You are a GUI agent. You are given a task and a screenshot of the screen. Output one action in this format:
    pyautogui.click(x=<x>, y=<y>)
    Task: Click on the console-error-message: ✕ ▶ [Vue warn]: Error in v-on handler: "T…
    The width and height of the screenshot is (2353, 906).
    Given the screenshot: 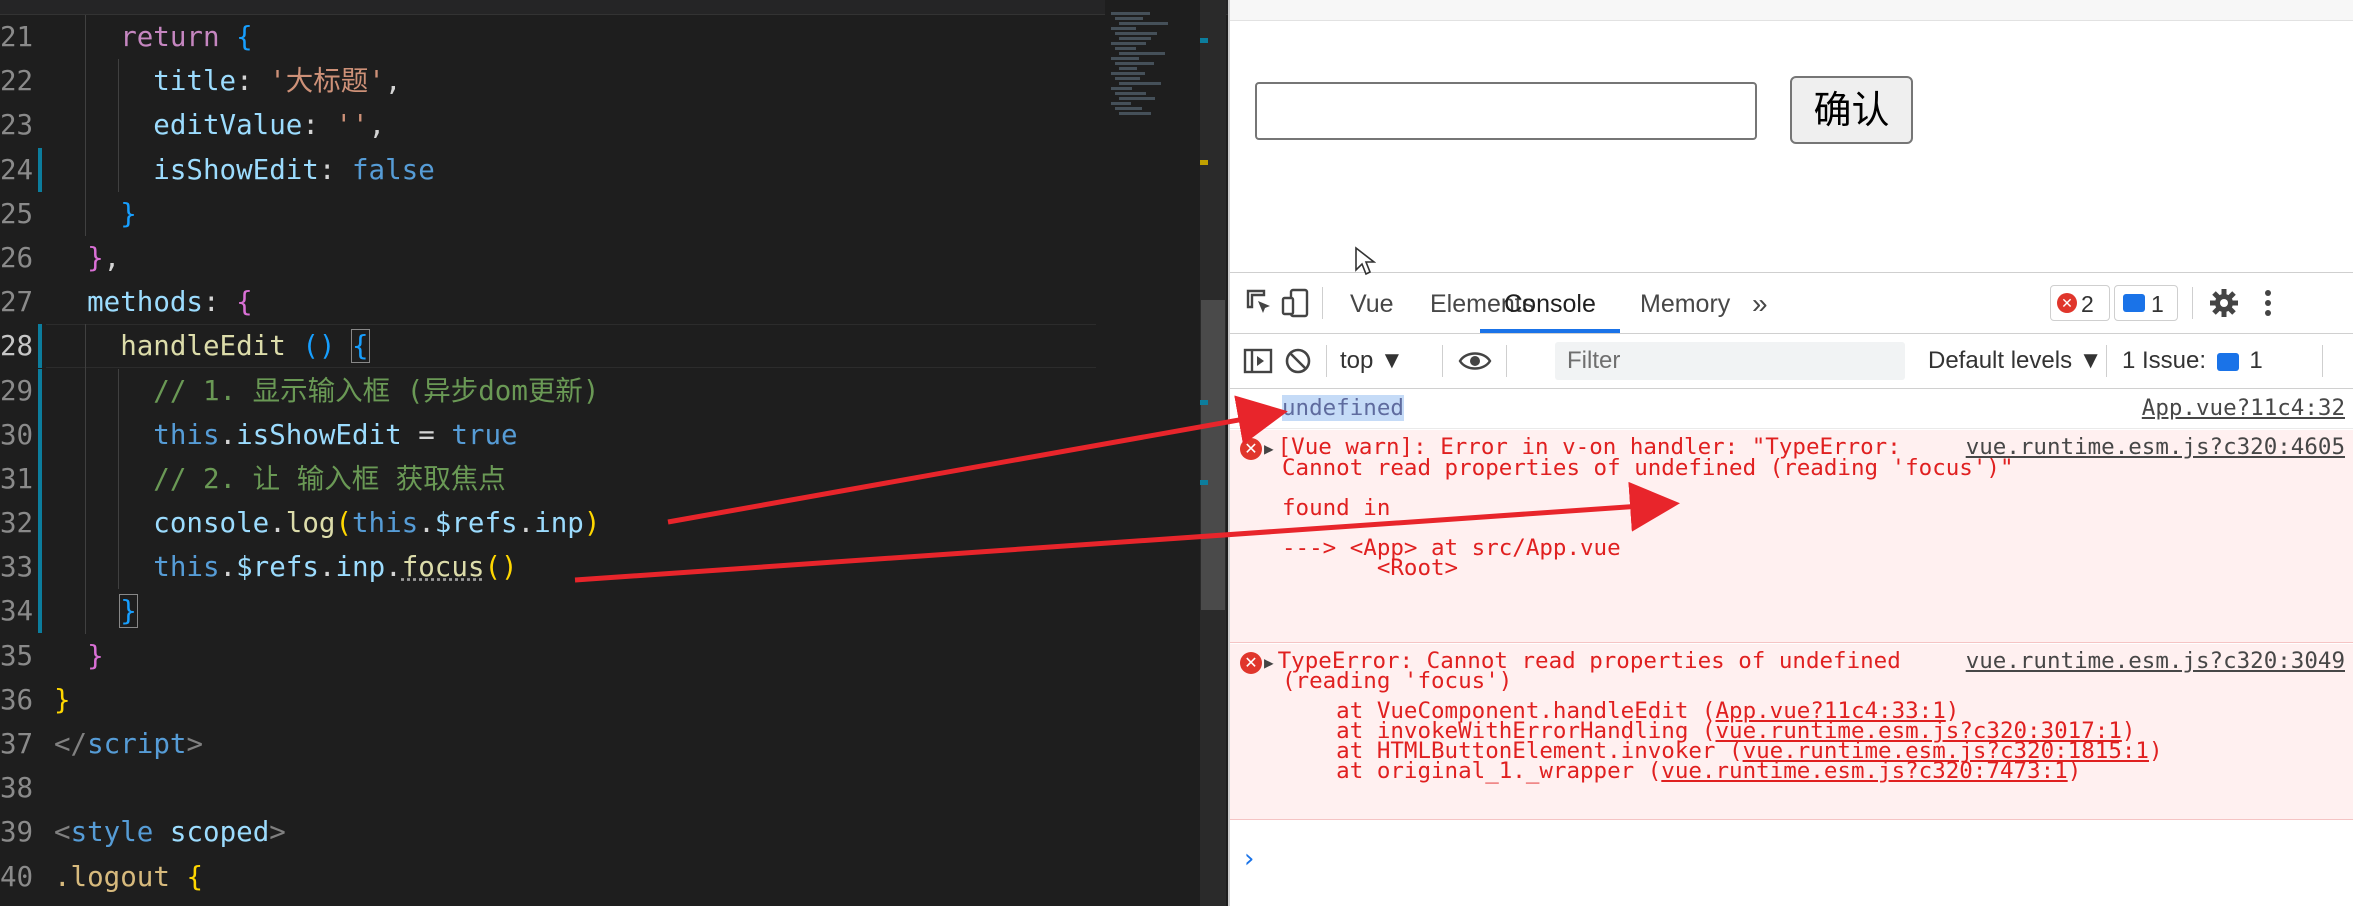 What is the action you would take?
    pyautogui.click(x=1791, y=536)
    